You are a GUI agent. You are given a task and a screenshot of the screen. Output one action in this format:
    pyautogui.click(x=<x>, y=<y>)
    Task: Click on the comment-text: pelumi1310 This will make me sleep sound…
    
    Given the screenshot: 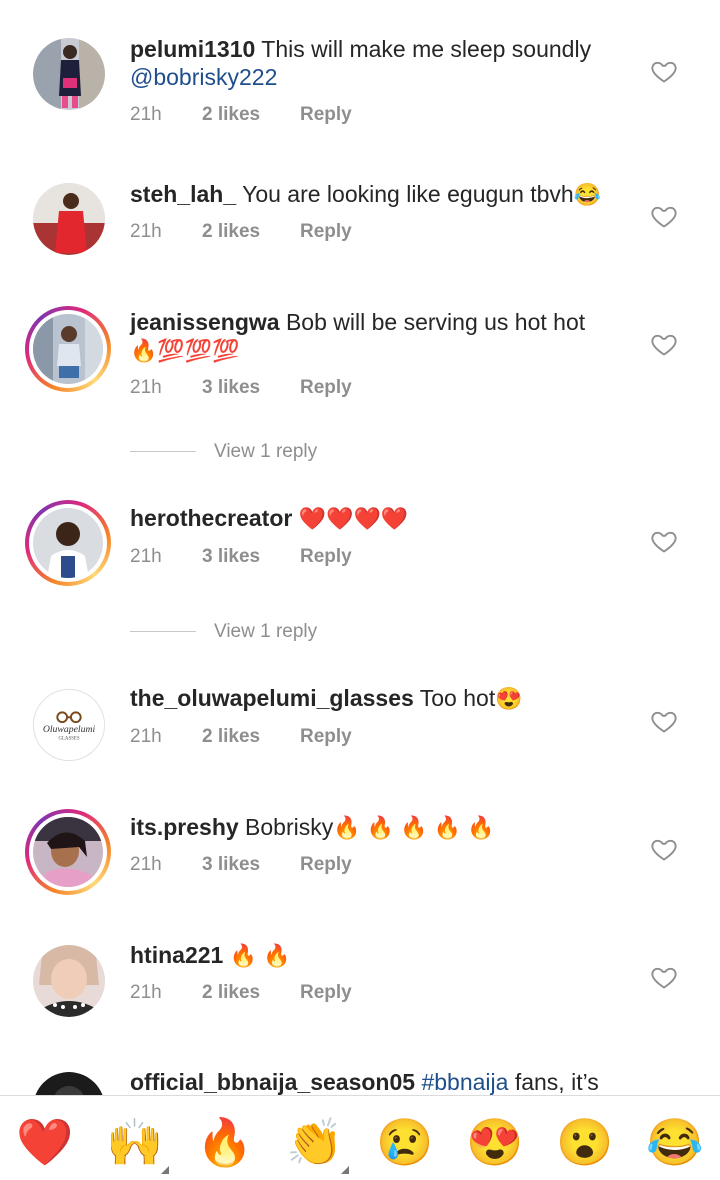 What is the action you would take?
    pyautogui.click(x=380, y=63)
    